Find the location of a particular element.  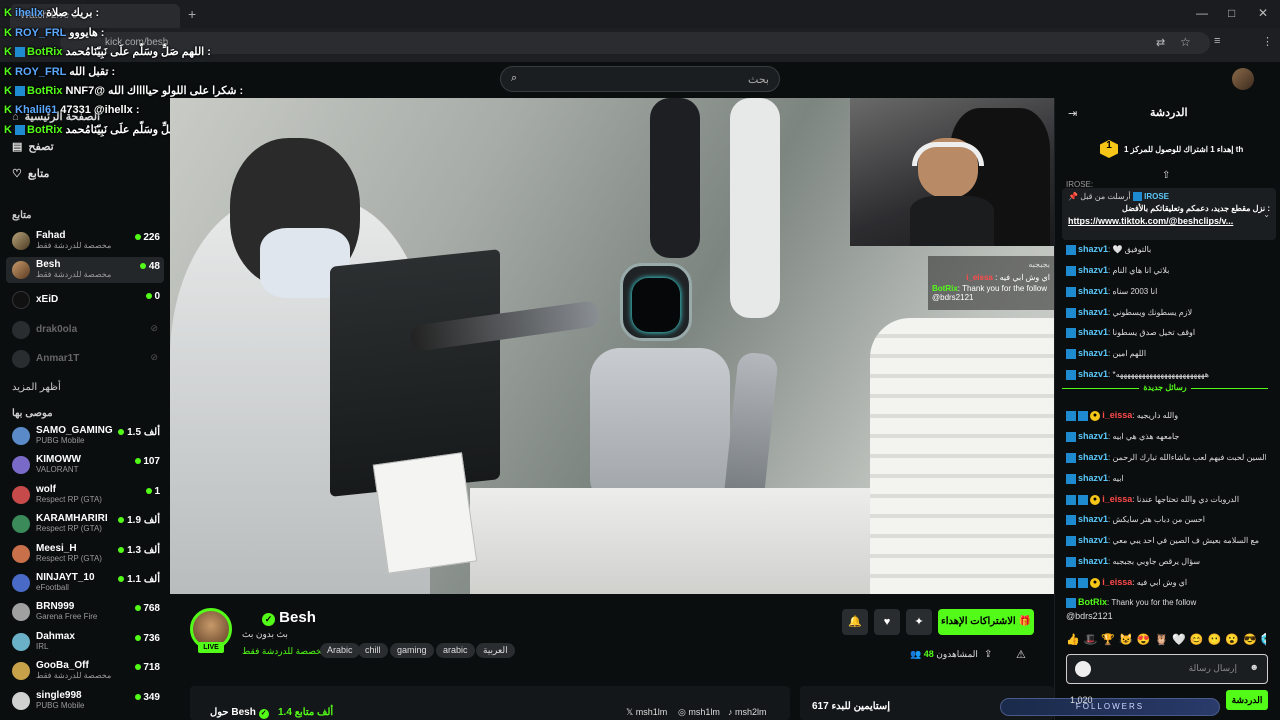

recommended-channel: Meesi_H Respect RP (GTA) 1.3 ألف is located at coordinates (85, 554).